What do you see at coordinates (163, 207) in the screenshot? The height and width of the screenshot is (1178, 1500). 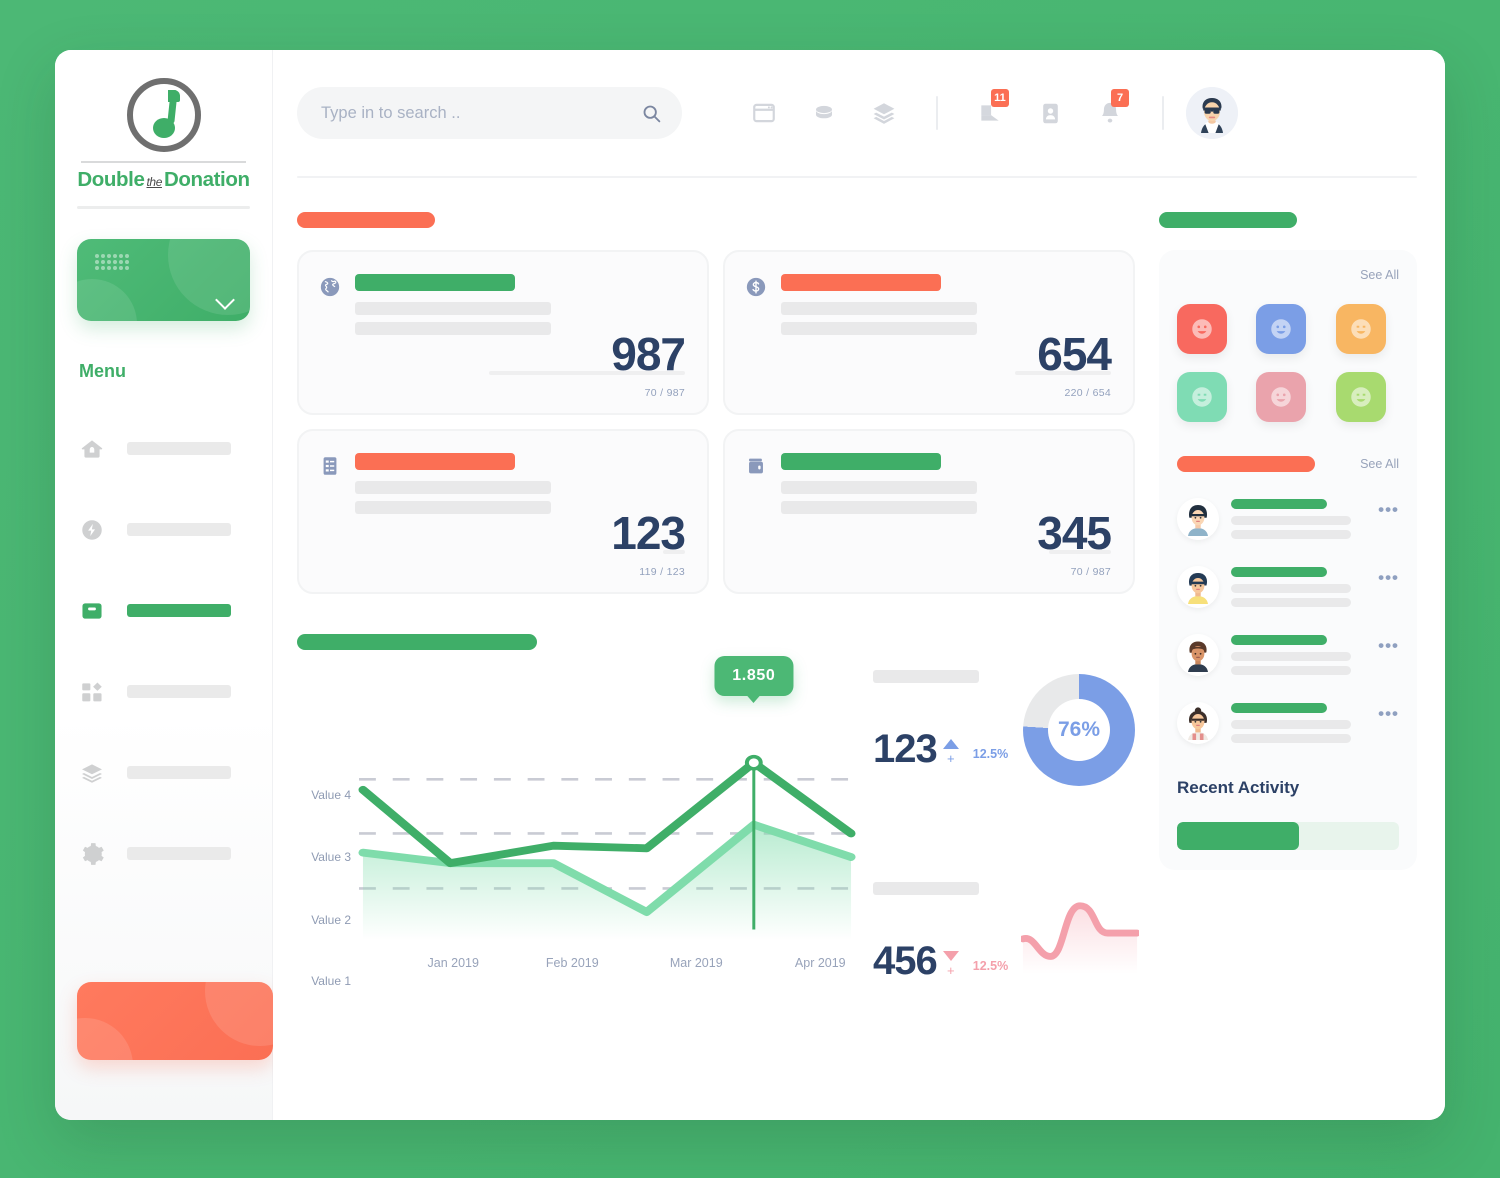 I see `logo-bottom-rule` at bounding box center [163, 207].